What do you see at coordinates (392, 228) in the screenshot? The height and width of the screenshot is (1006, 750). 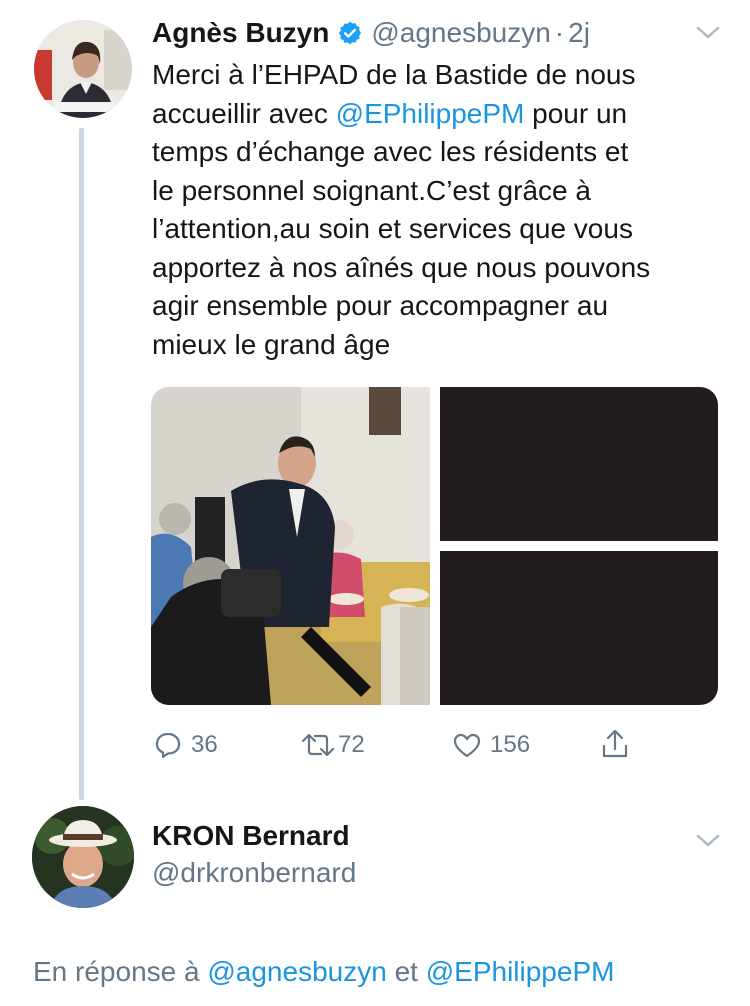 I see `tweet-text-line: l’attention,au soin et services que vous` at bounding box center [392, 228].